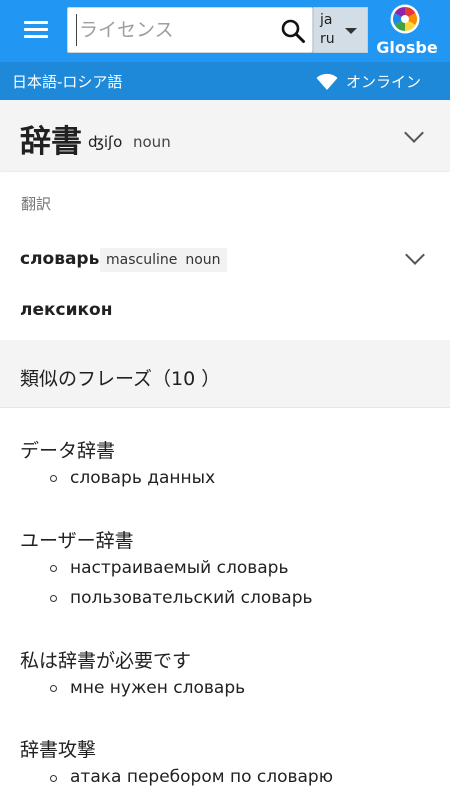 This screenshot has height=800, width=450. Describe the element at coordinates (203, 260) in the screenshot. I see `pos-tag: noun` at that location.